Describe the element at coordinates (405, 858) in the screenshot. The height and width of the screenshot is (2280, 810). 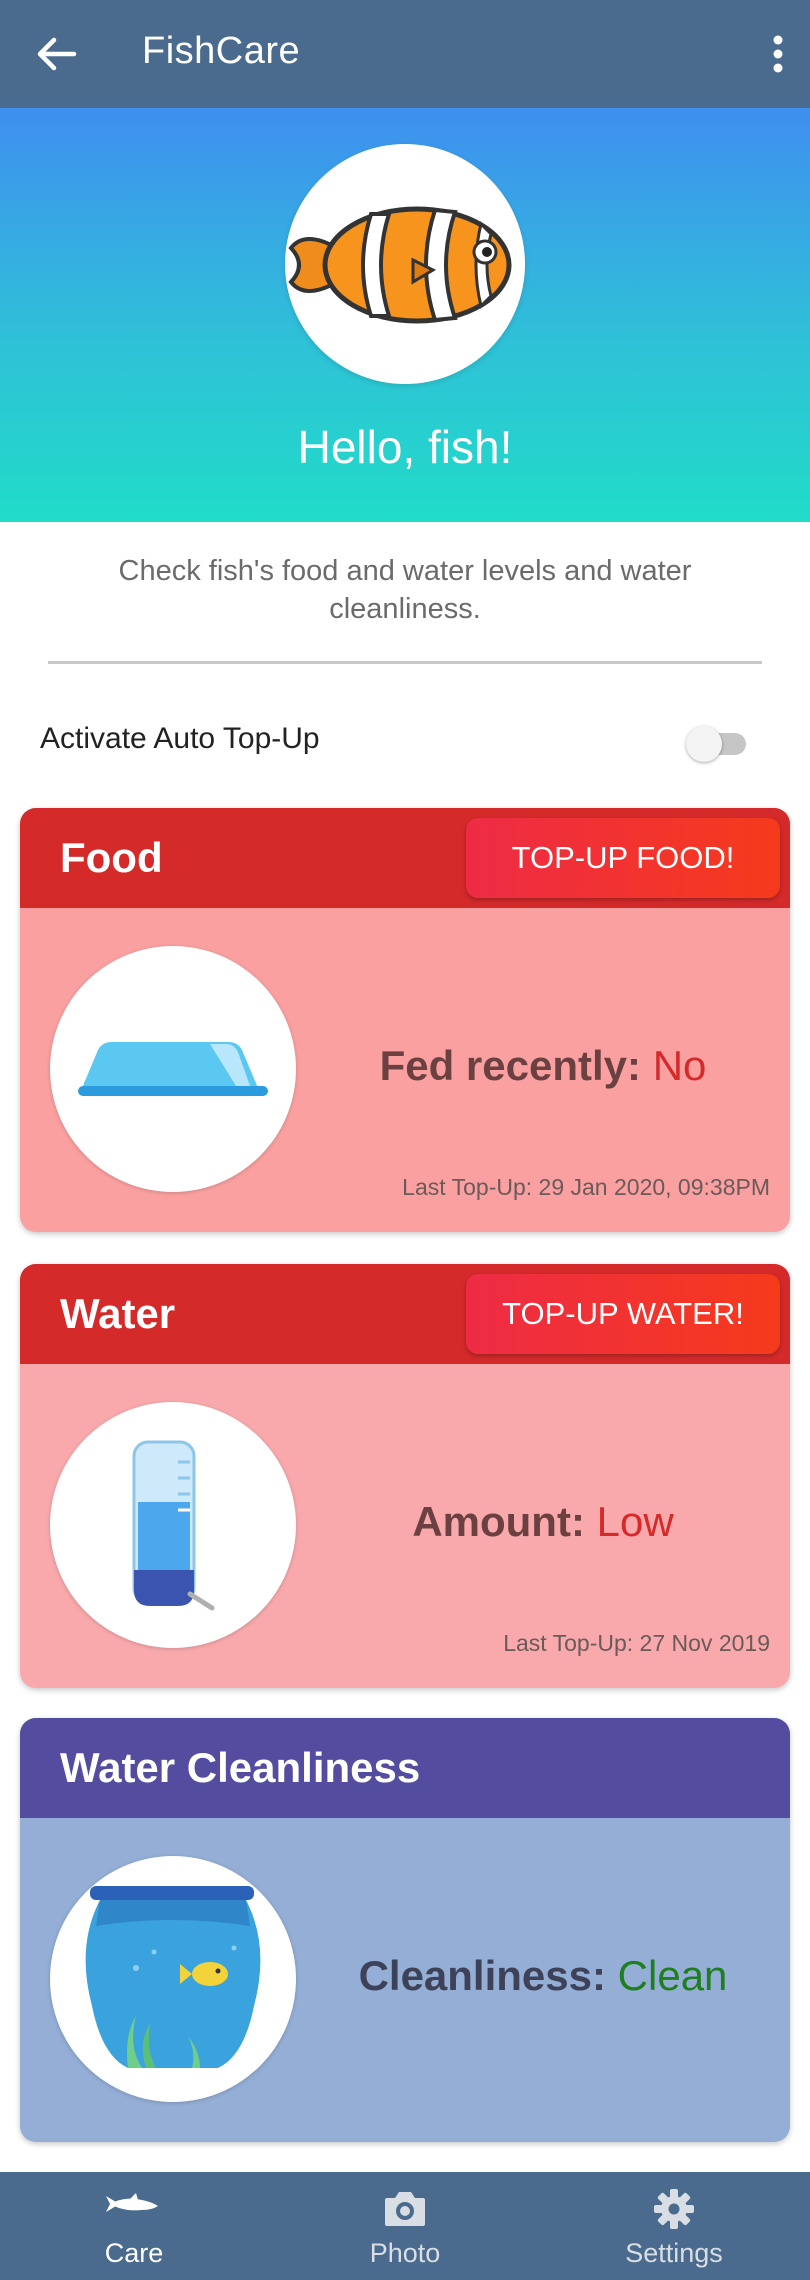
I see `food-card-header: Food TOP-UP FOOD!` at that location.